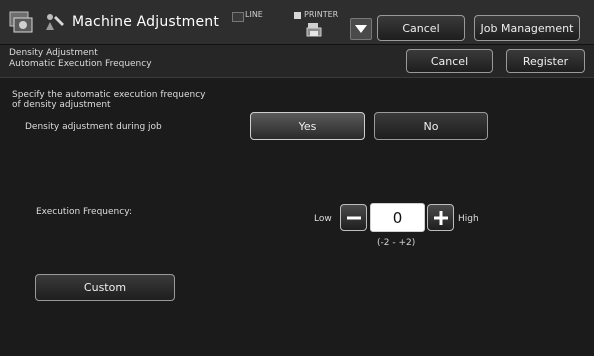  What do you see at coordinates (254, 14) in the screenshot?
I see `line-status-label: LINE` at bounding box center [254, 14].